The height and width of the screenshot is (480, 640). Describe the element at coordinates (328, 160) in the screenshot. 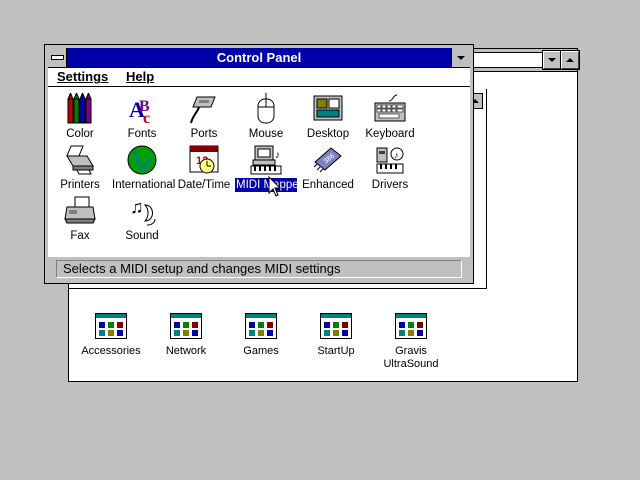

I see `chip-icon: 386` at that location.